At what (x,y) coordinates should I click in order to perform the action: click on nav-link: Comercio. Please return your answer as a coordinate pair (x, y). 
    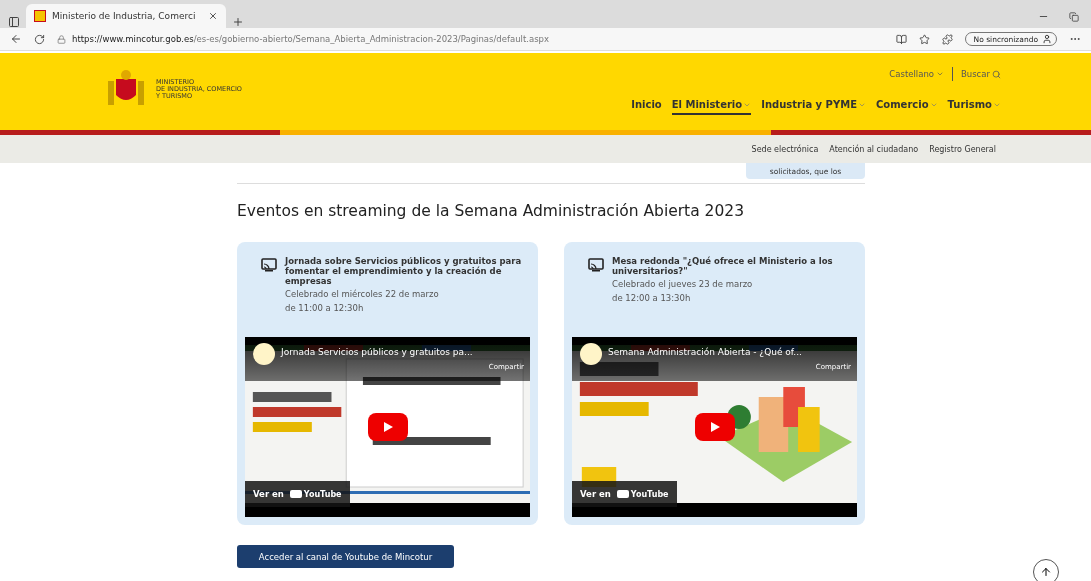
    Looking at the image, I should click on (906, 107).